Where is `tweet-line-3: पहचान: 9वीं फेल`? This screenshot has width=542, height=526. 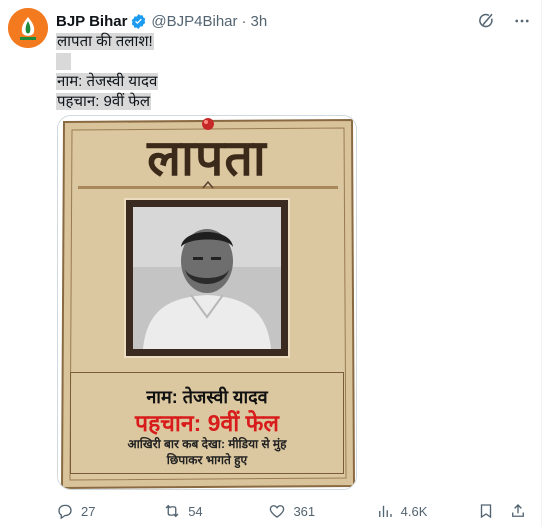 tweet-line-3: पहचान: 9वीं फेल is located at coordinates (104, 101).